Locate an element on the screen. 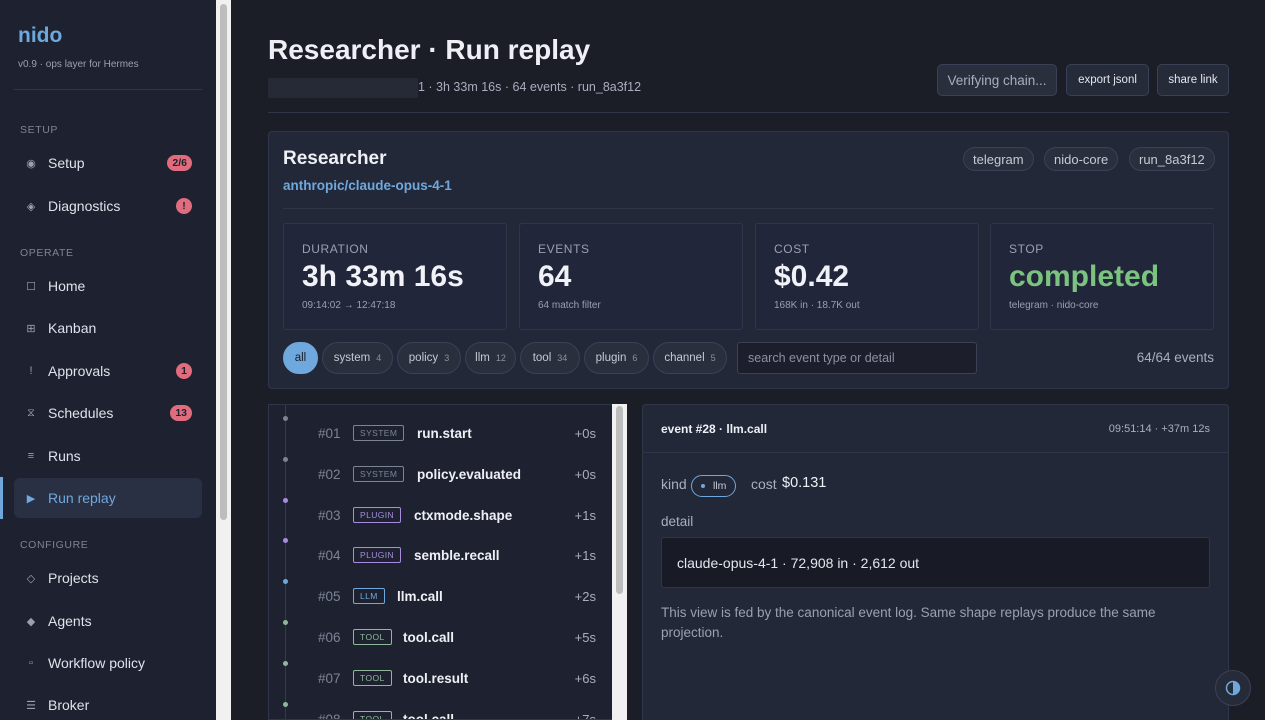  detail-divider is located at coordinates (935, 452).